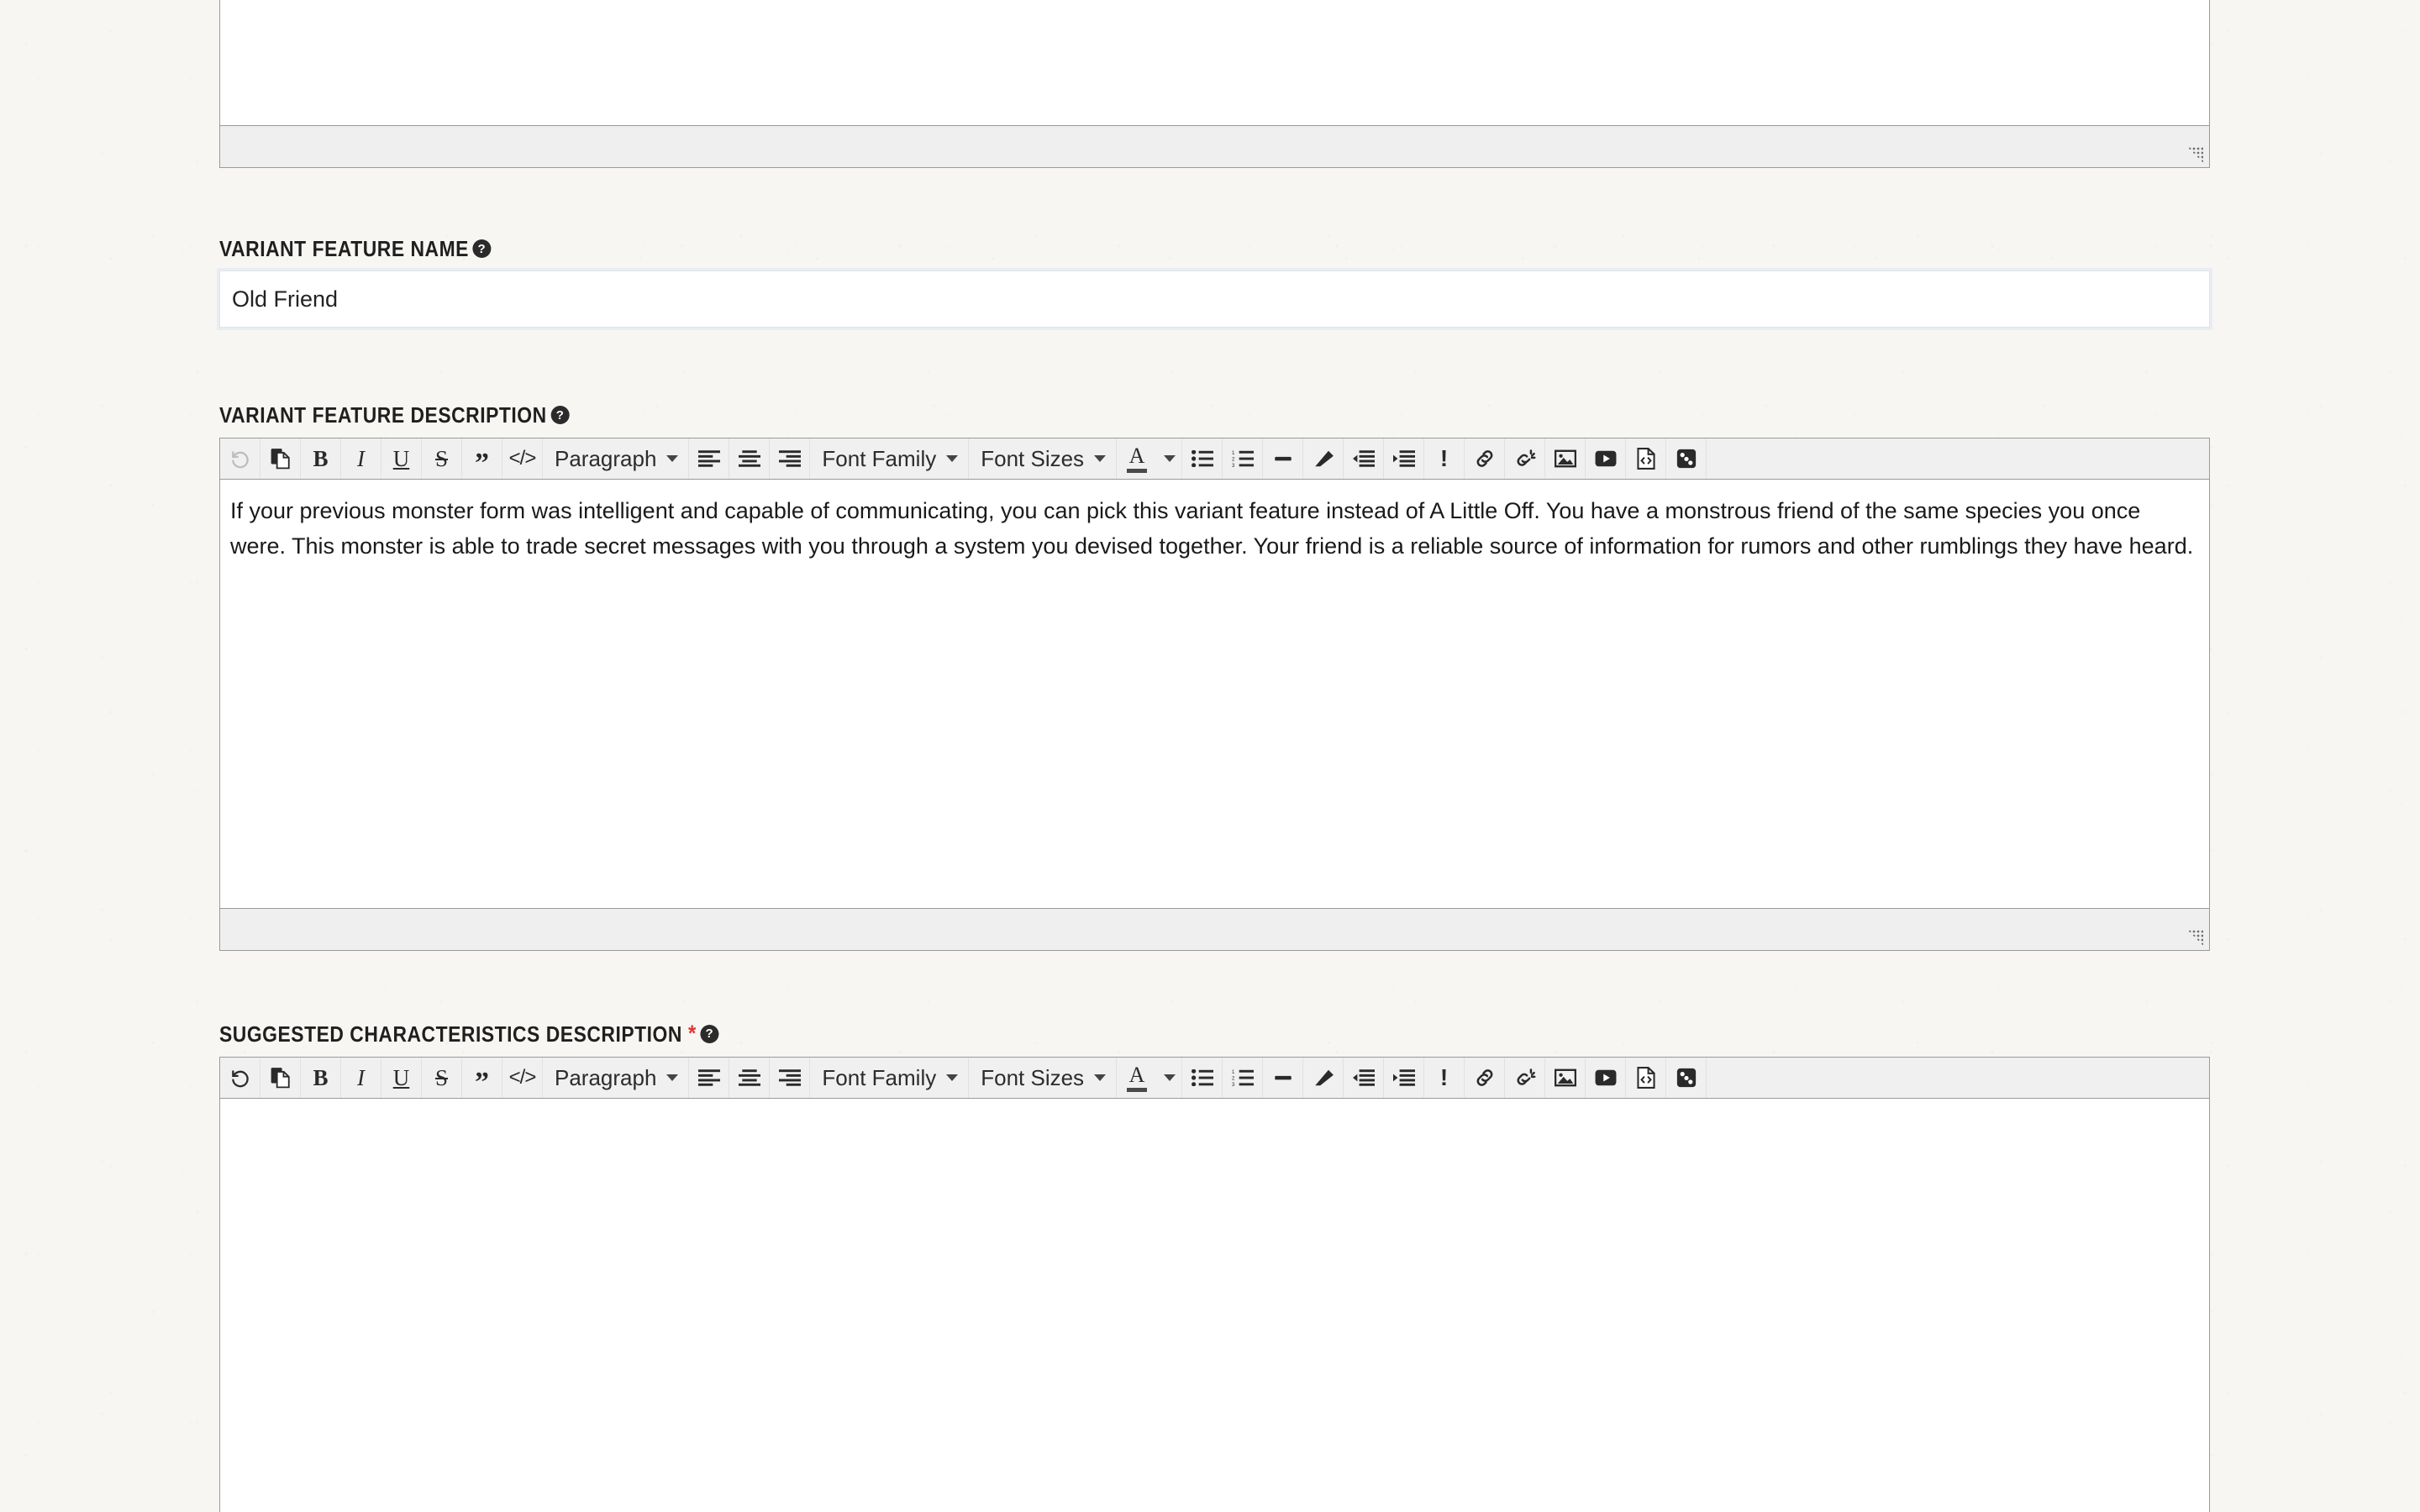  What do you see at coordinates (1095, 415) in the screenshot?
I see `variant-feature-description-label: VARIANT FEATURE DESCRIPTION ?` at bounding box center [1095, 415].